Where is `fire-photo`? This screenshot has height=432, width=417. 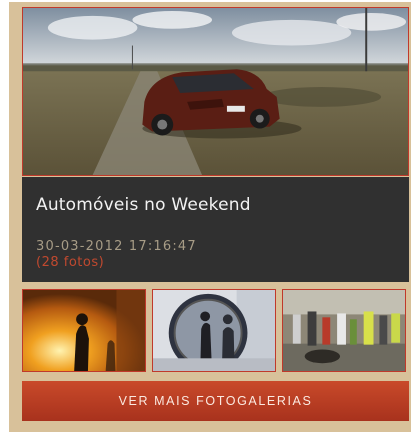 fire-photo is located at coordinates (84, 330).